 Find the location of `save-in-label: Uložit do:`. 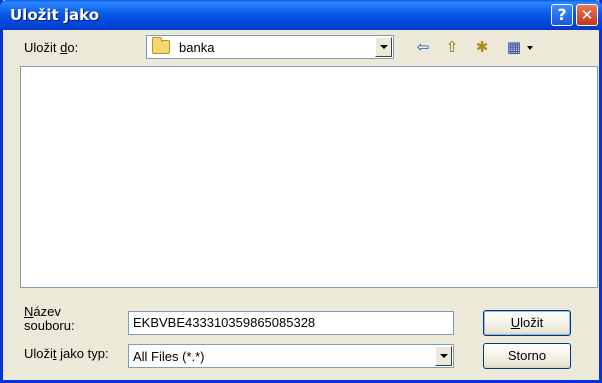

save-in-label: Uložit do: is located at coordinates (51, 47).